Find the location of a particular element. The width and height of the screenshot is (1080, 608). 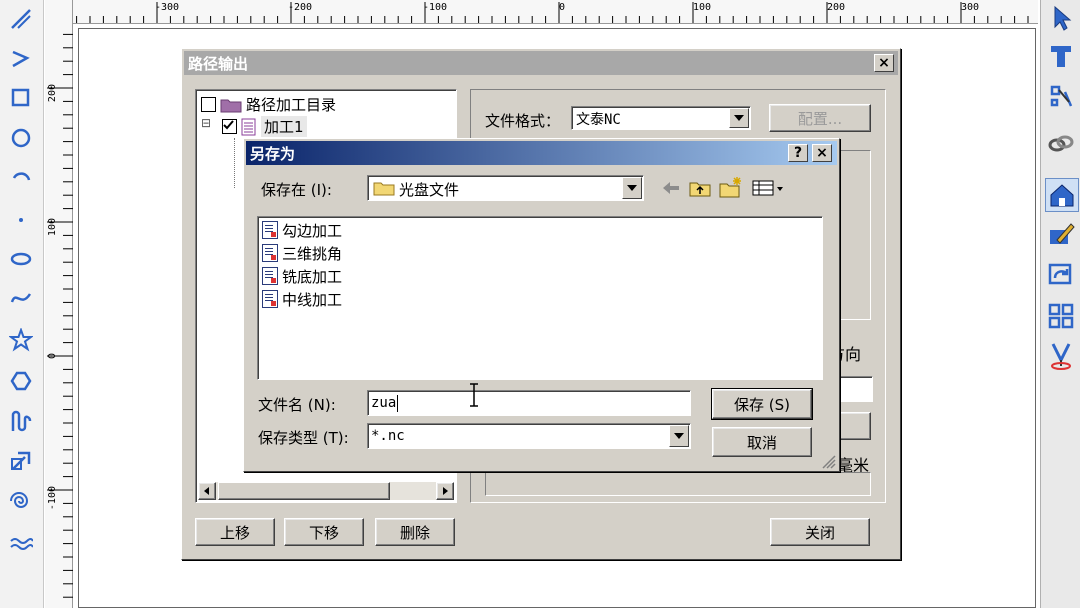

save-in-label: 保存在 (I): is located at coordinates (296, 190).